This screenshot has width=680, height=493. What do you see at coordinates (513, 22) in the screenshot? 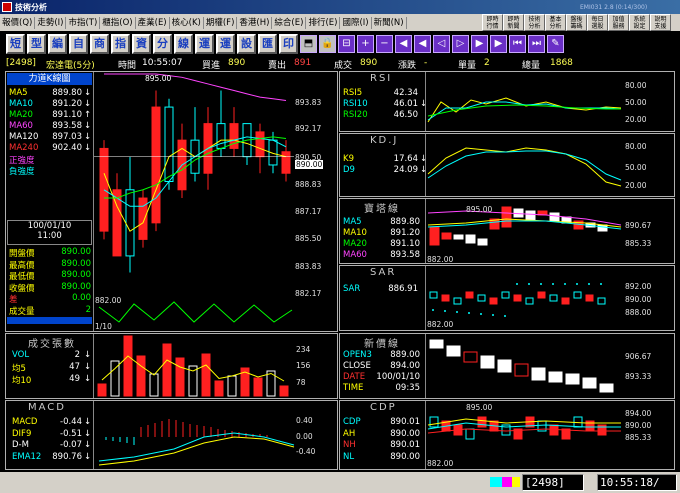
I see `quick-button-1: 即時 新聞` at bounding box center [513, 22].